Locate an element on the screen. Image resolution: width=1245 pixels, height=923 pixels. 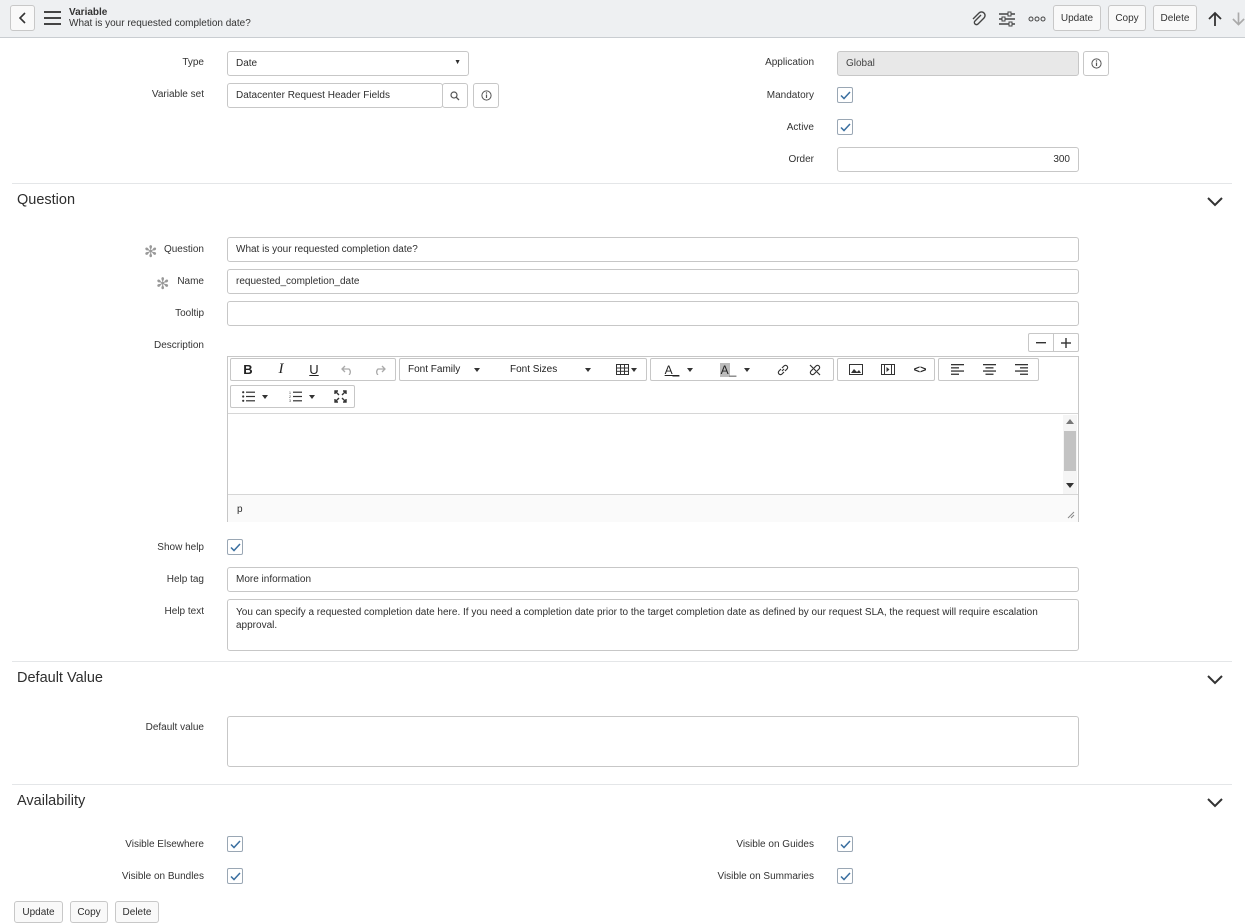
update-button: Update is located at coordinates (1077, 18).